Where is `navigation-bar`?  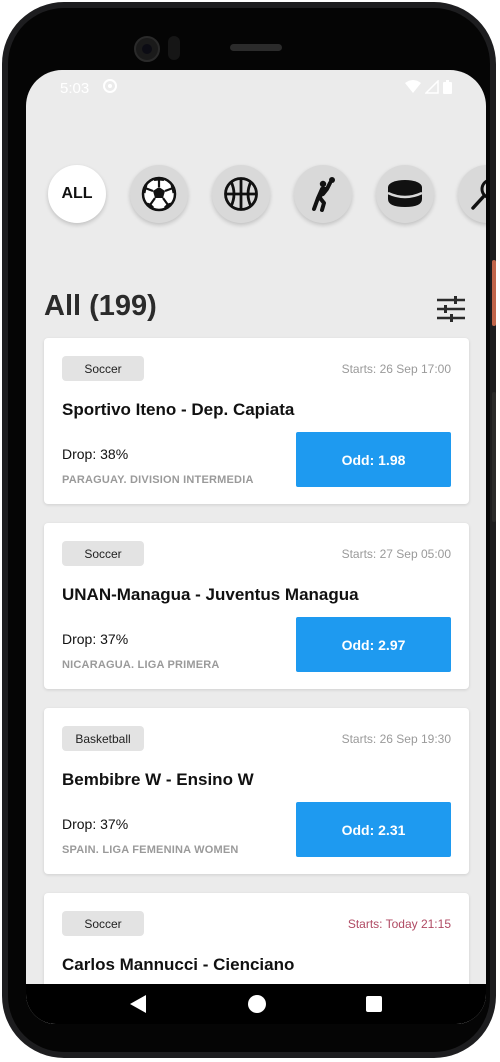
navigation-bar is located at coordinates (256, 1004).